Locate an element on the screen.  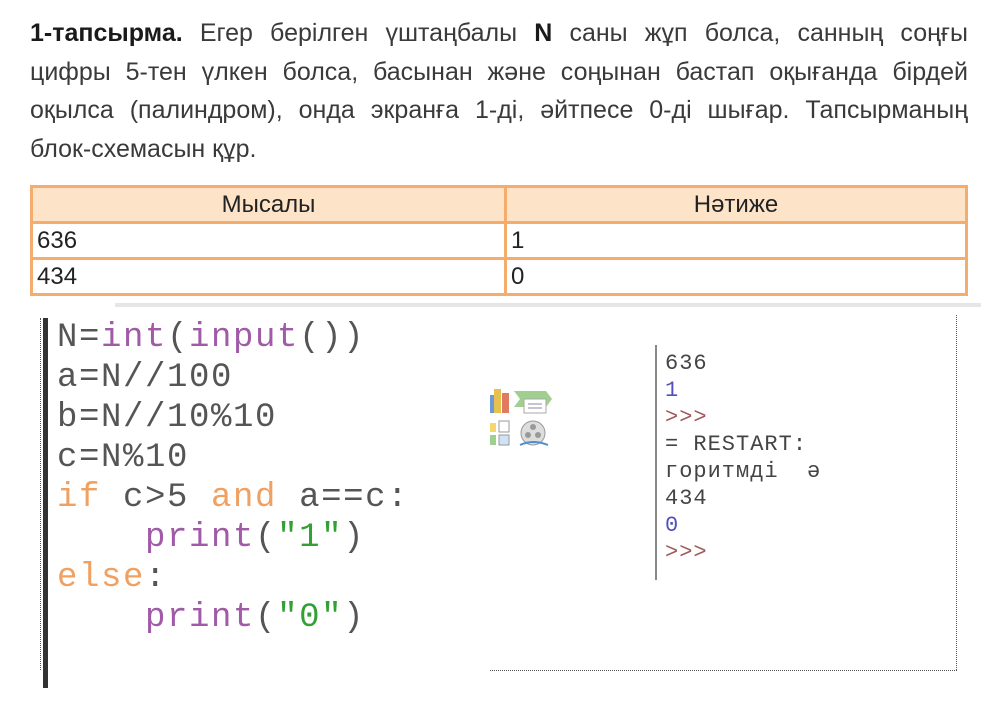
table-row: 636 1 is located at coordinates (499, 240).